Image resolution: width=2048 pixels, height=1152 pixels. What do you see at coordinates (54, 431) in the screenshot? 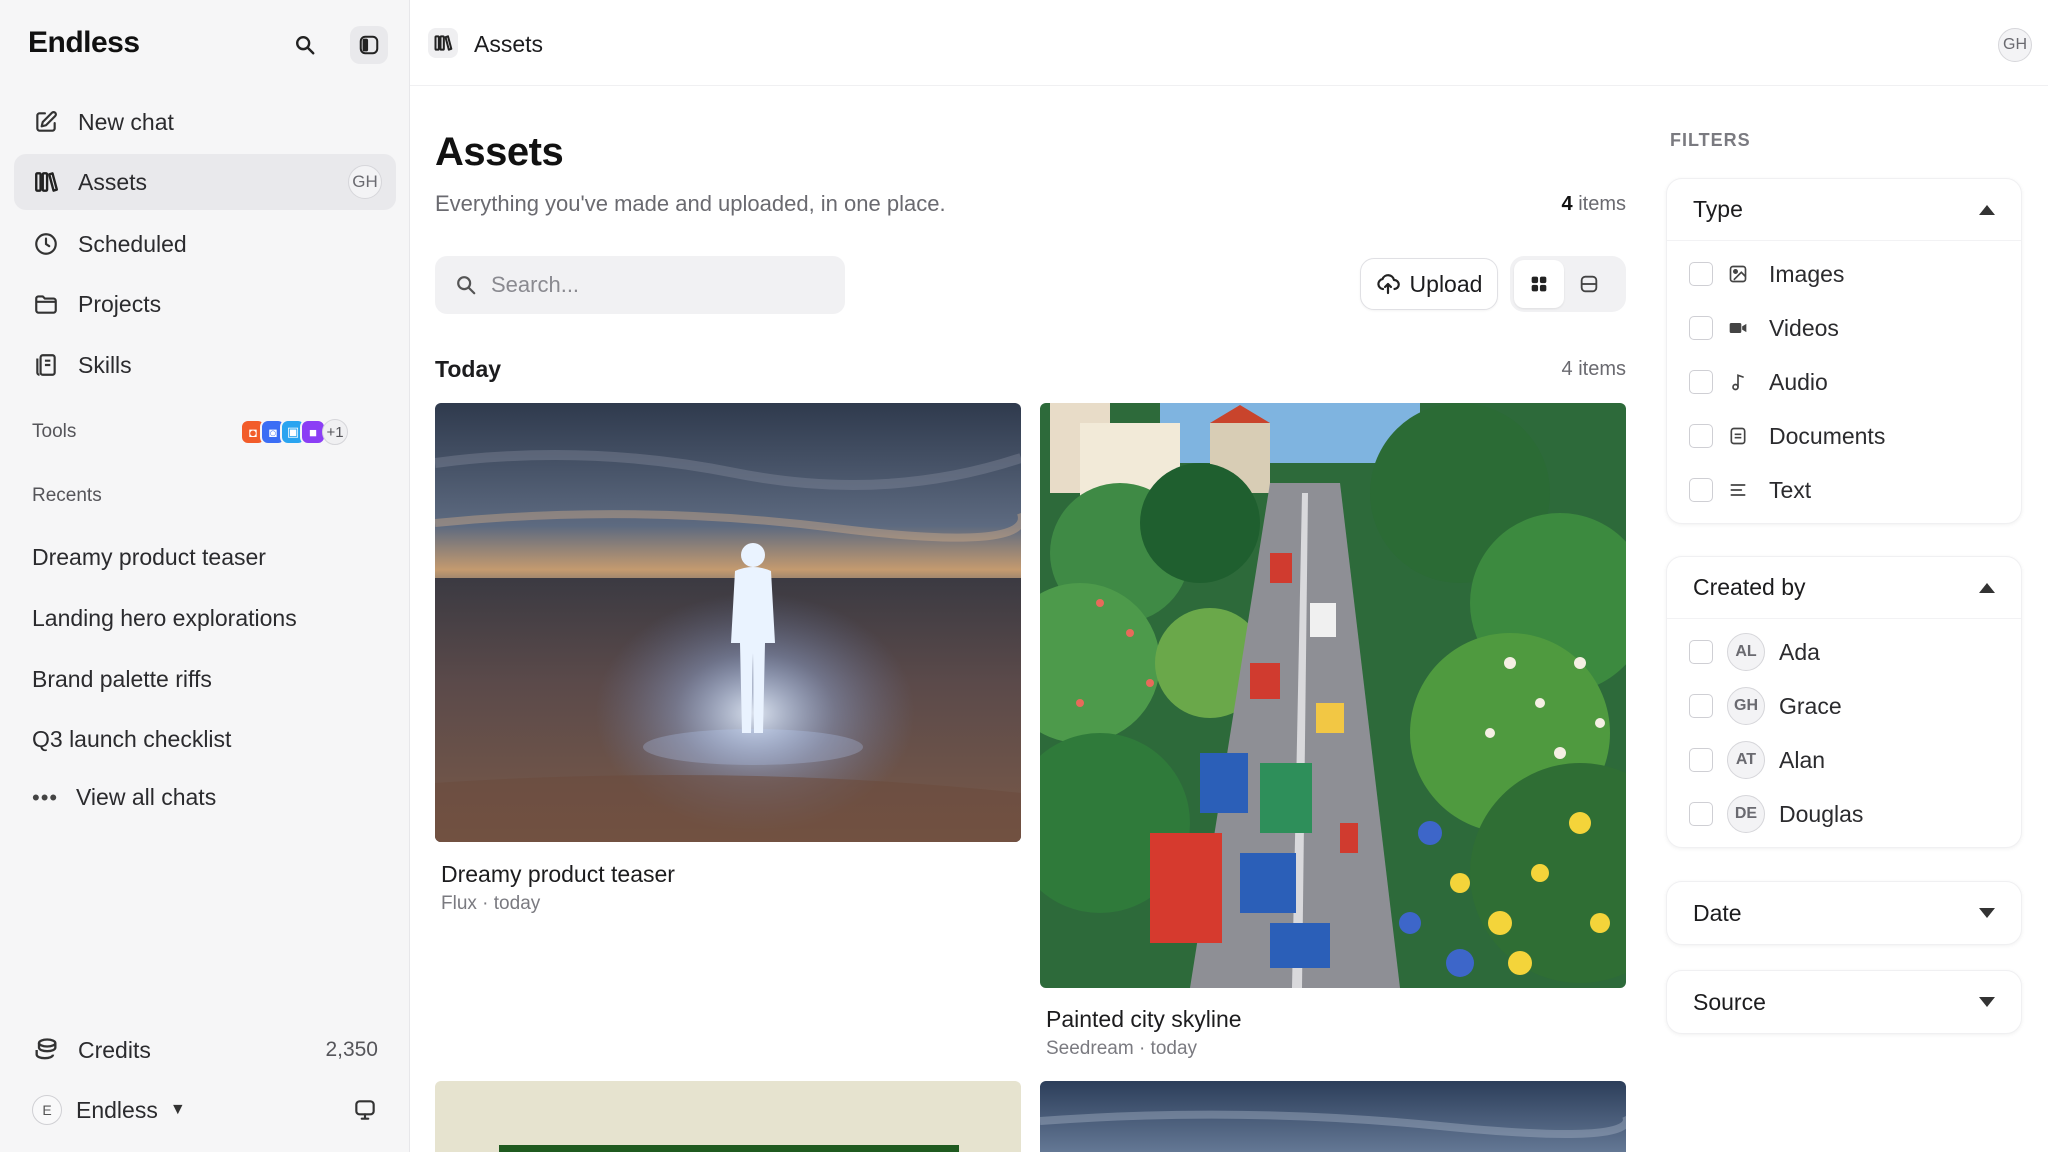
I see `tools-label: Tools` at bounding box center [54, 431].